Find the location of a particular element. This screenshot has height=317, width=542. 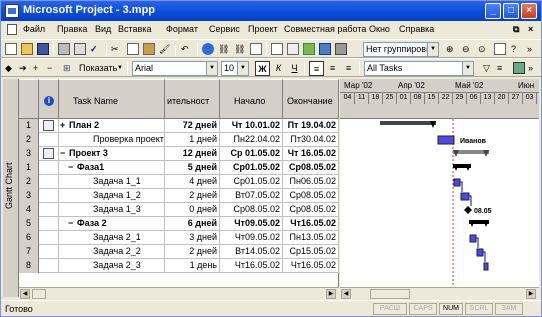

unlink-icon: ⛓ is located at coordinates (240, 49).